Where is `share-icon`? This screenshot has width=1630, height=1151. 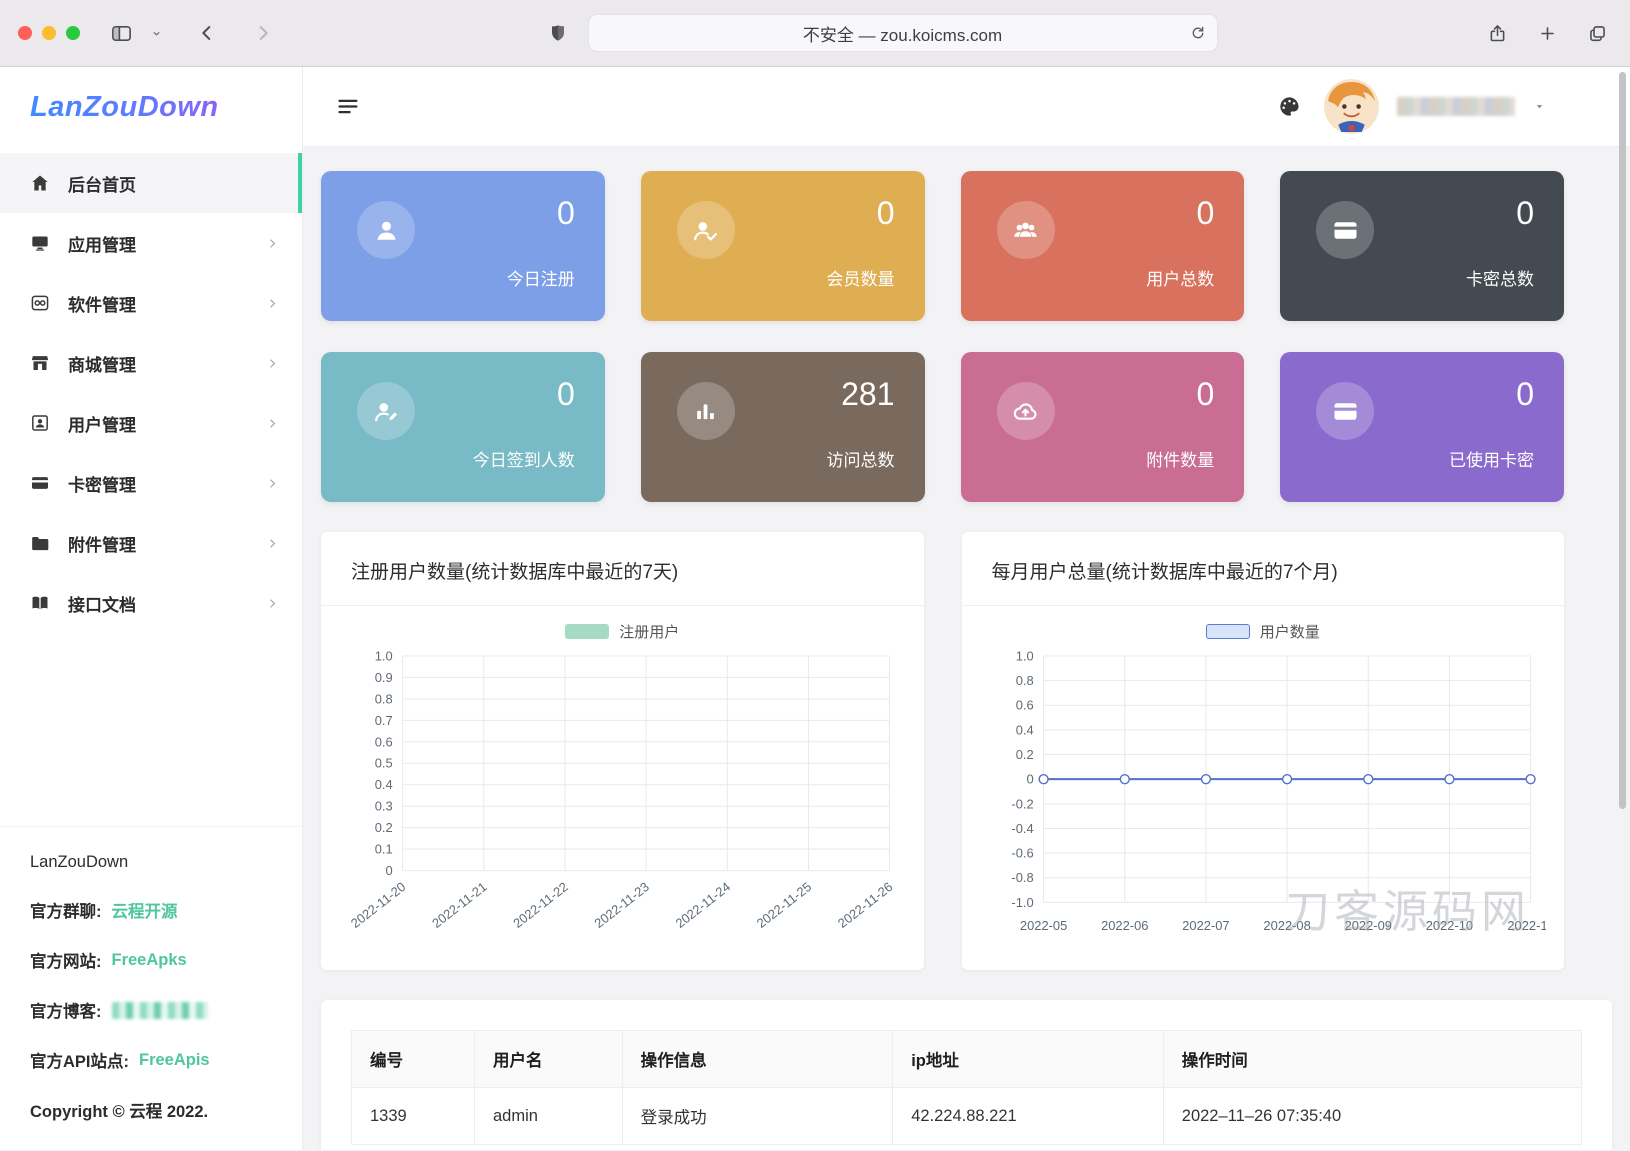
share-icon is located at coordinates (1497, 33).